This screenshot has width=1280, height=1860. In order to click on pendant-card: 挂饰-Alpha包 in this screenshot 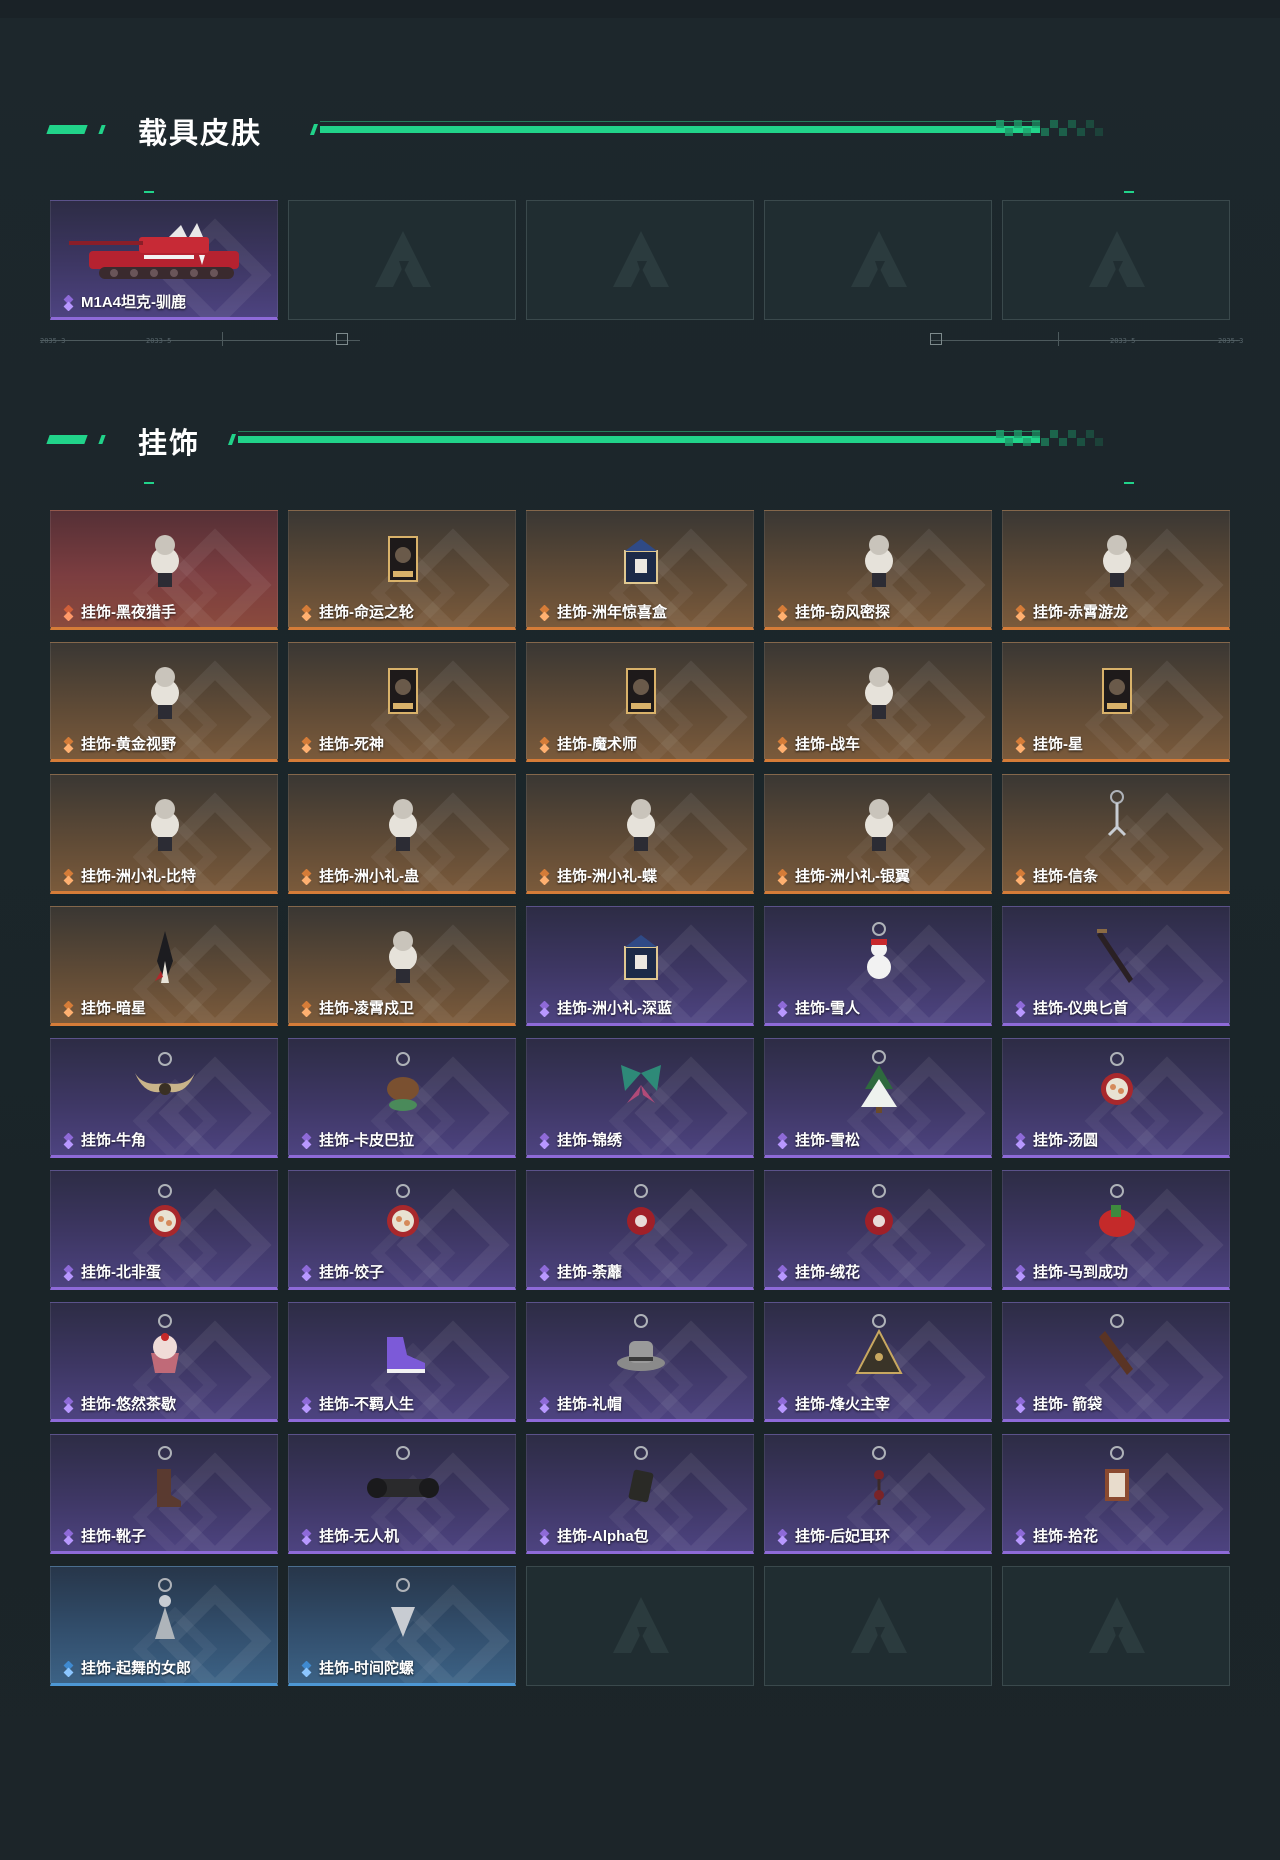, I will do `click(640, 1494)`.